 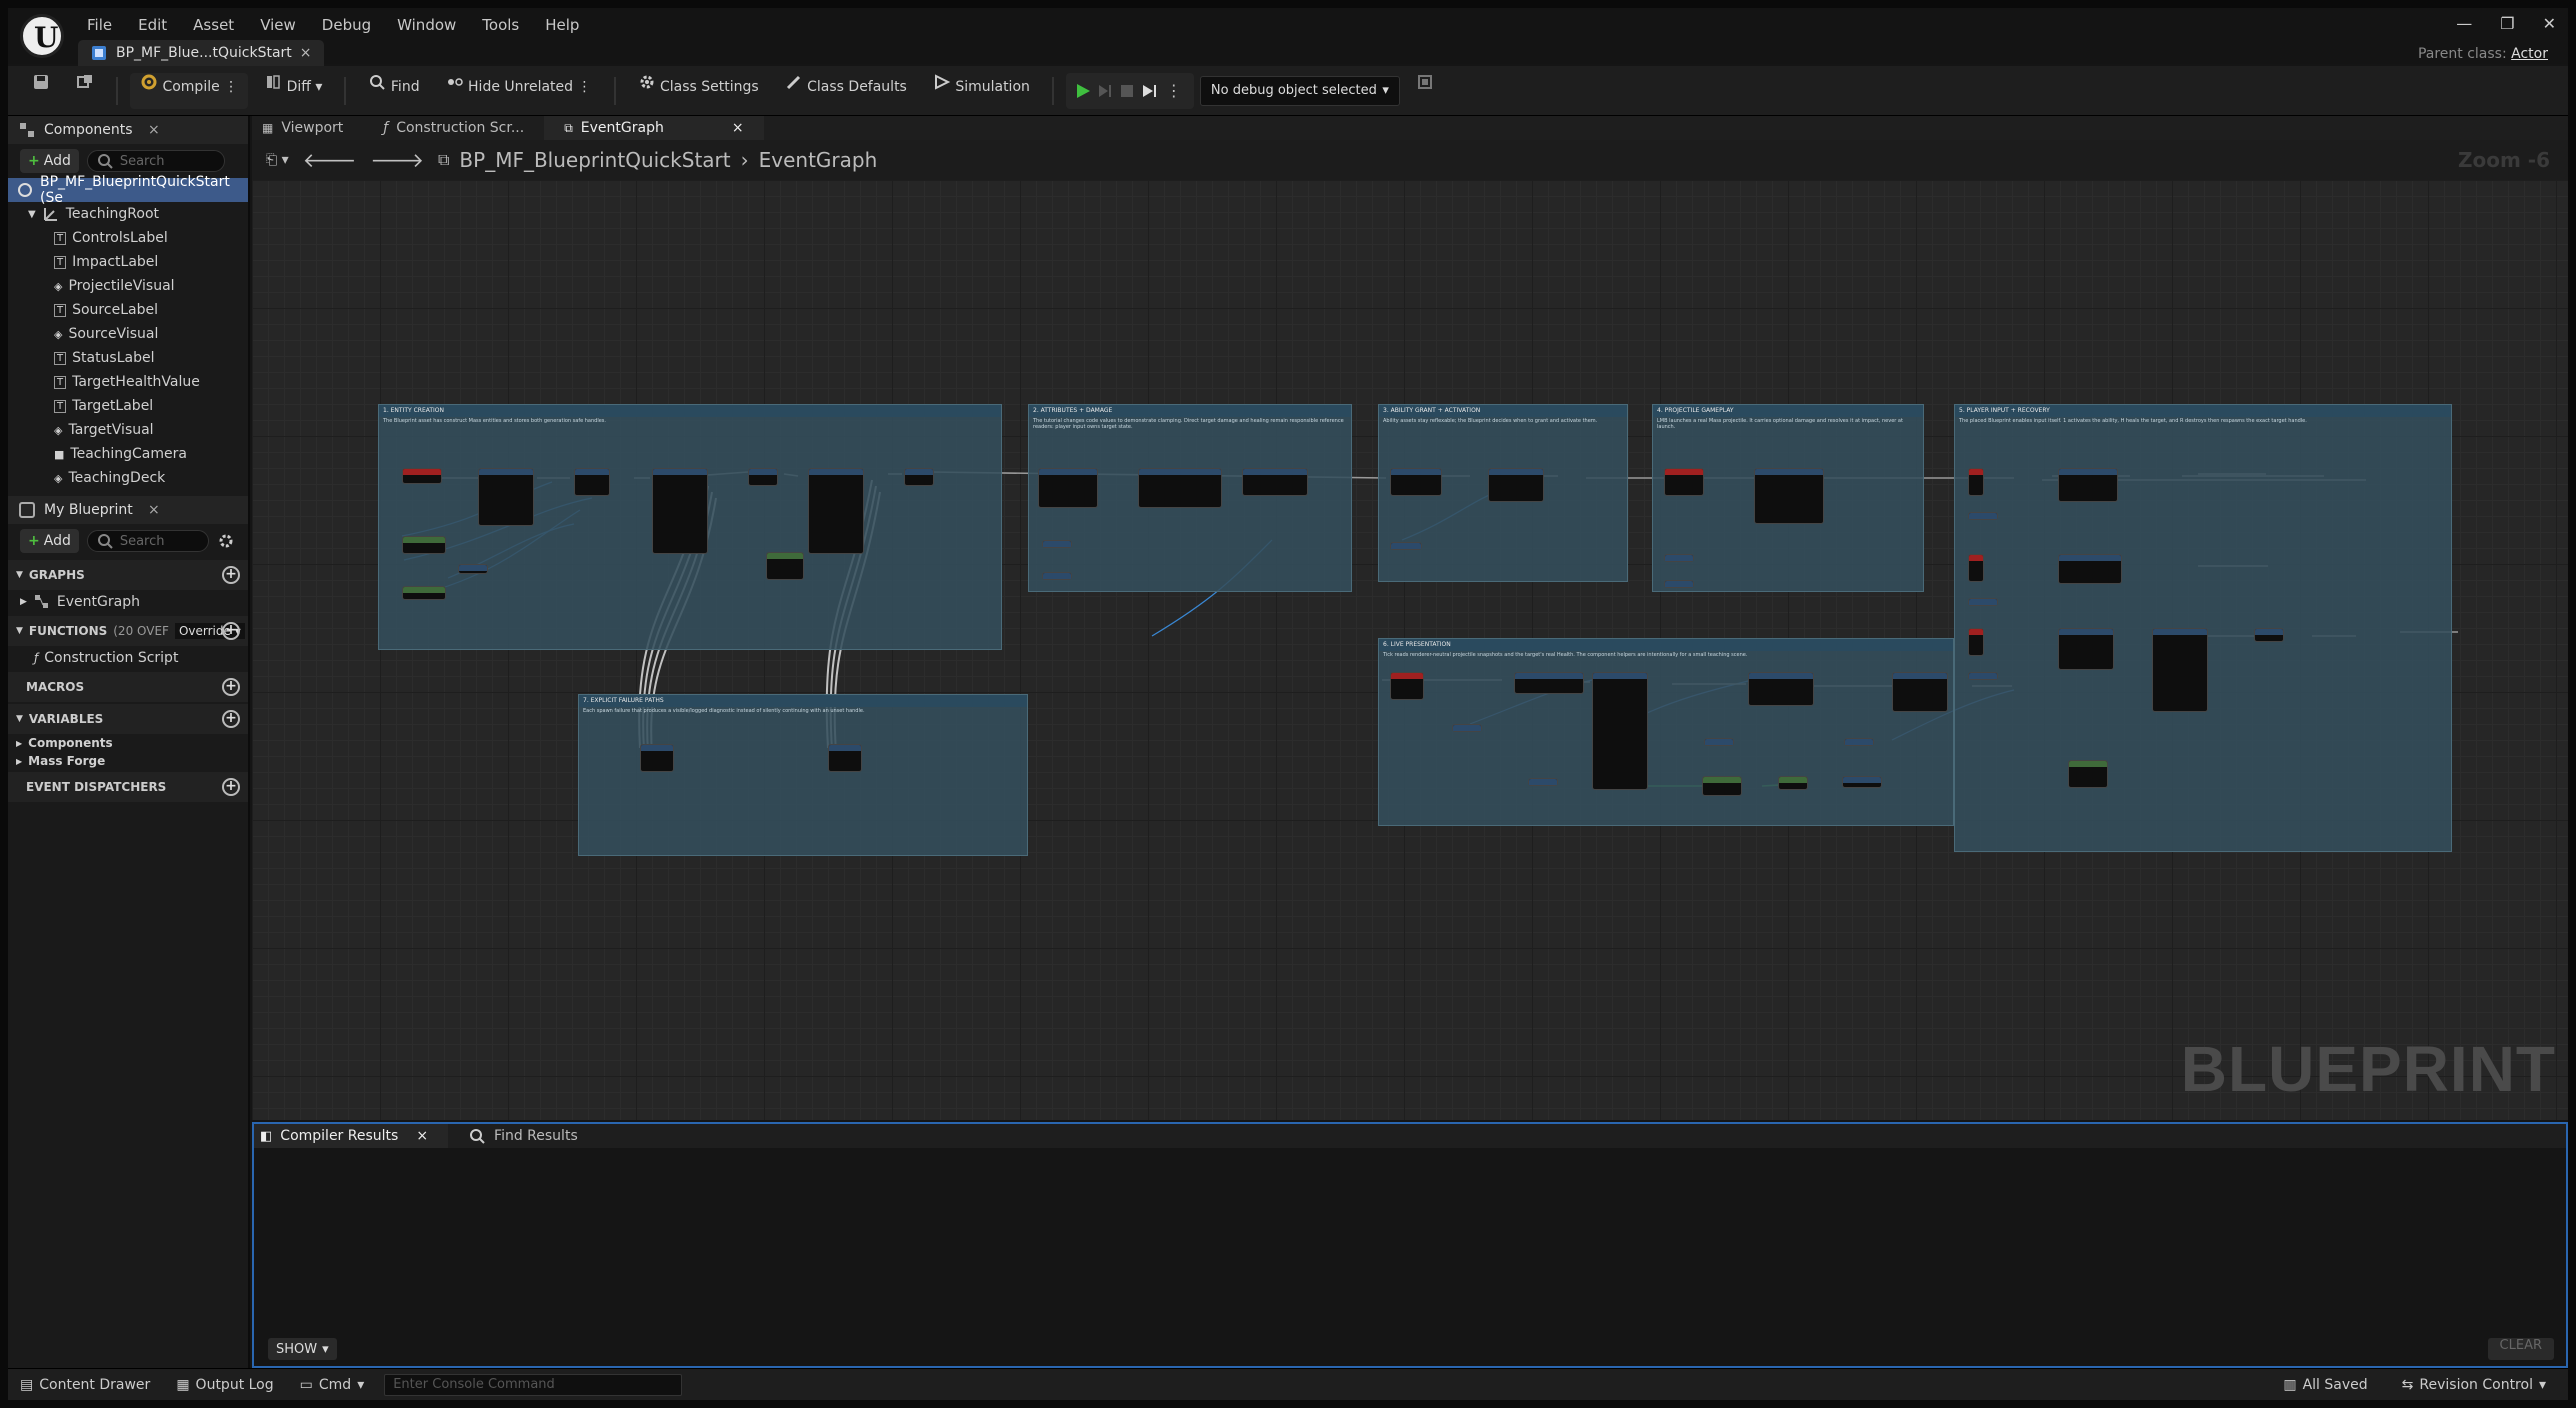 I want to click on restore-icon: ❐, so click(x=2507, y=23).